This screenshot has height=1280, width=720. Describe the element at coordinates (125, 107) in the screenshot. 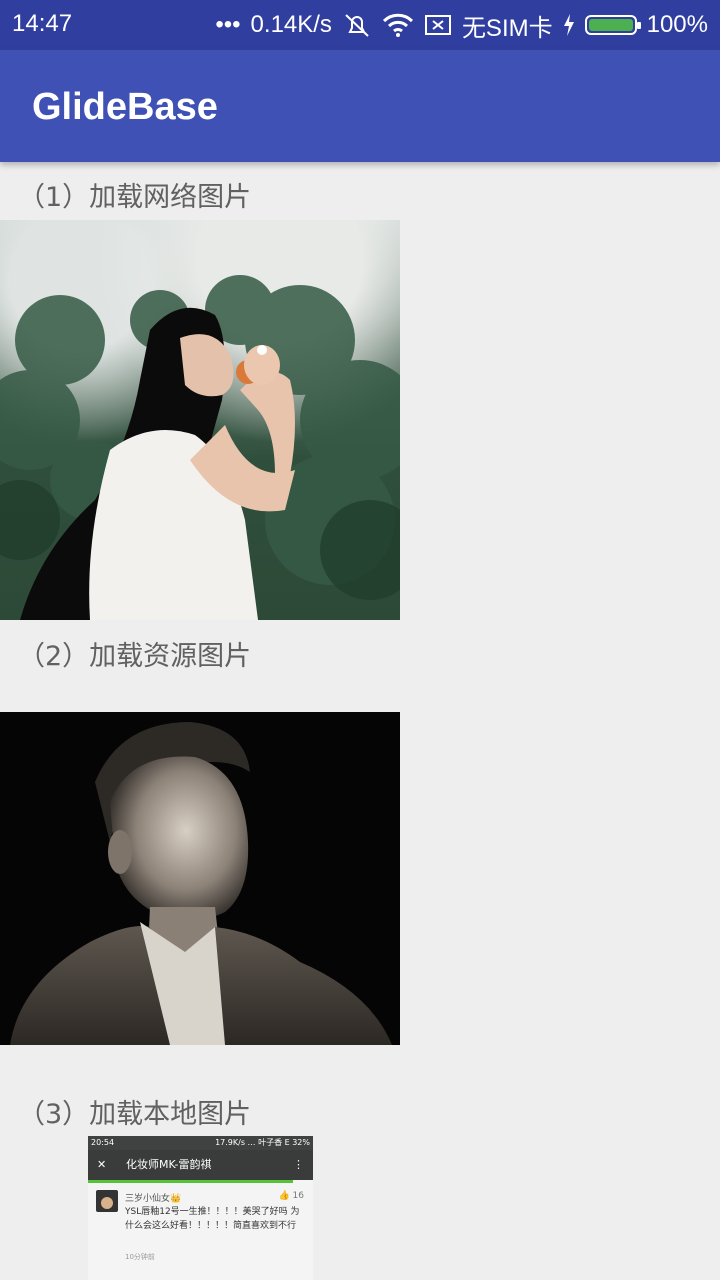

I see `app-title: GlideBase` at that location.